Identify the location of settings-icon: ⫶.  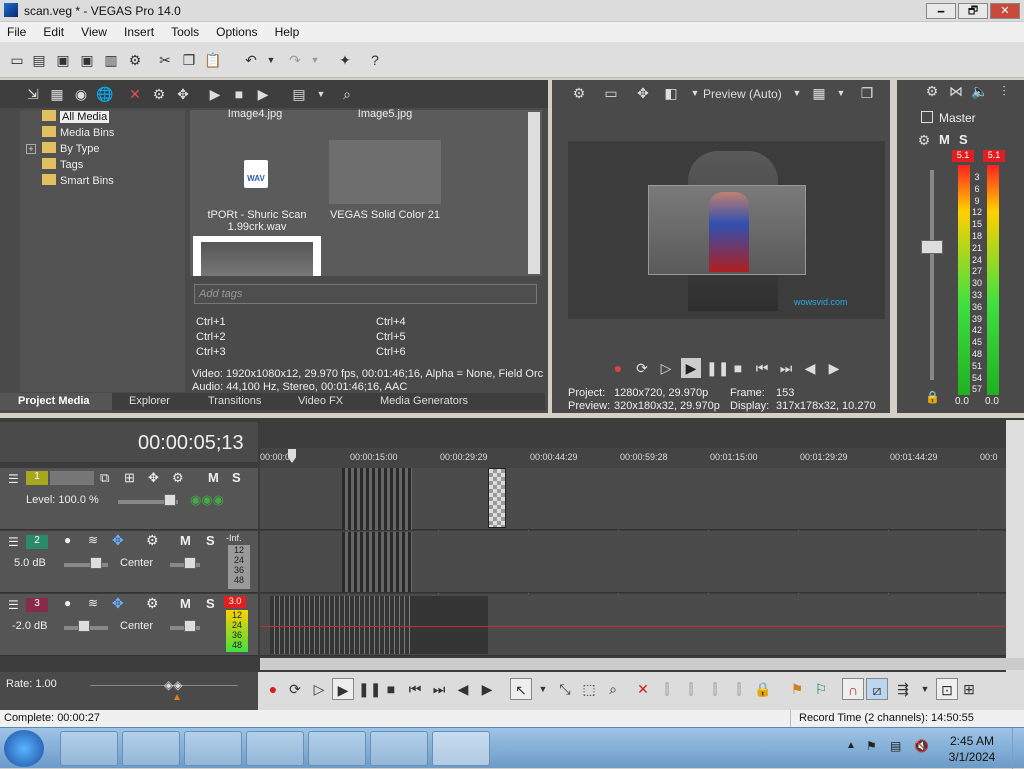
(1004, 91).